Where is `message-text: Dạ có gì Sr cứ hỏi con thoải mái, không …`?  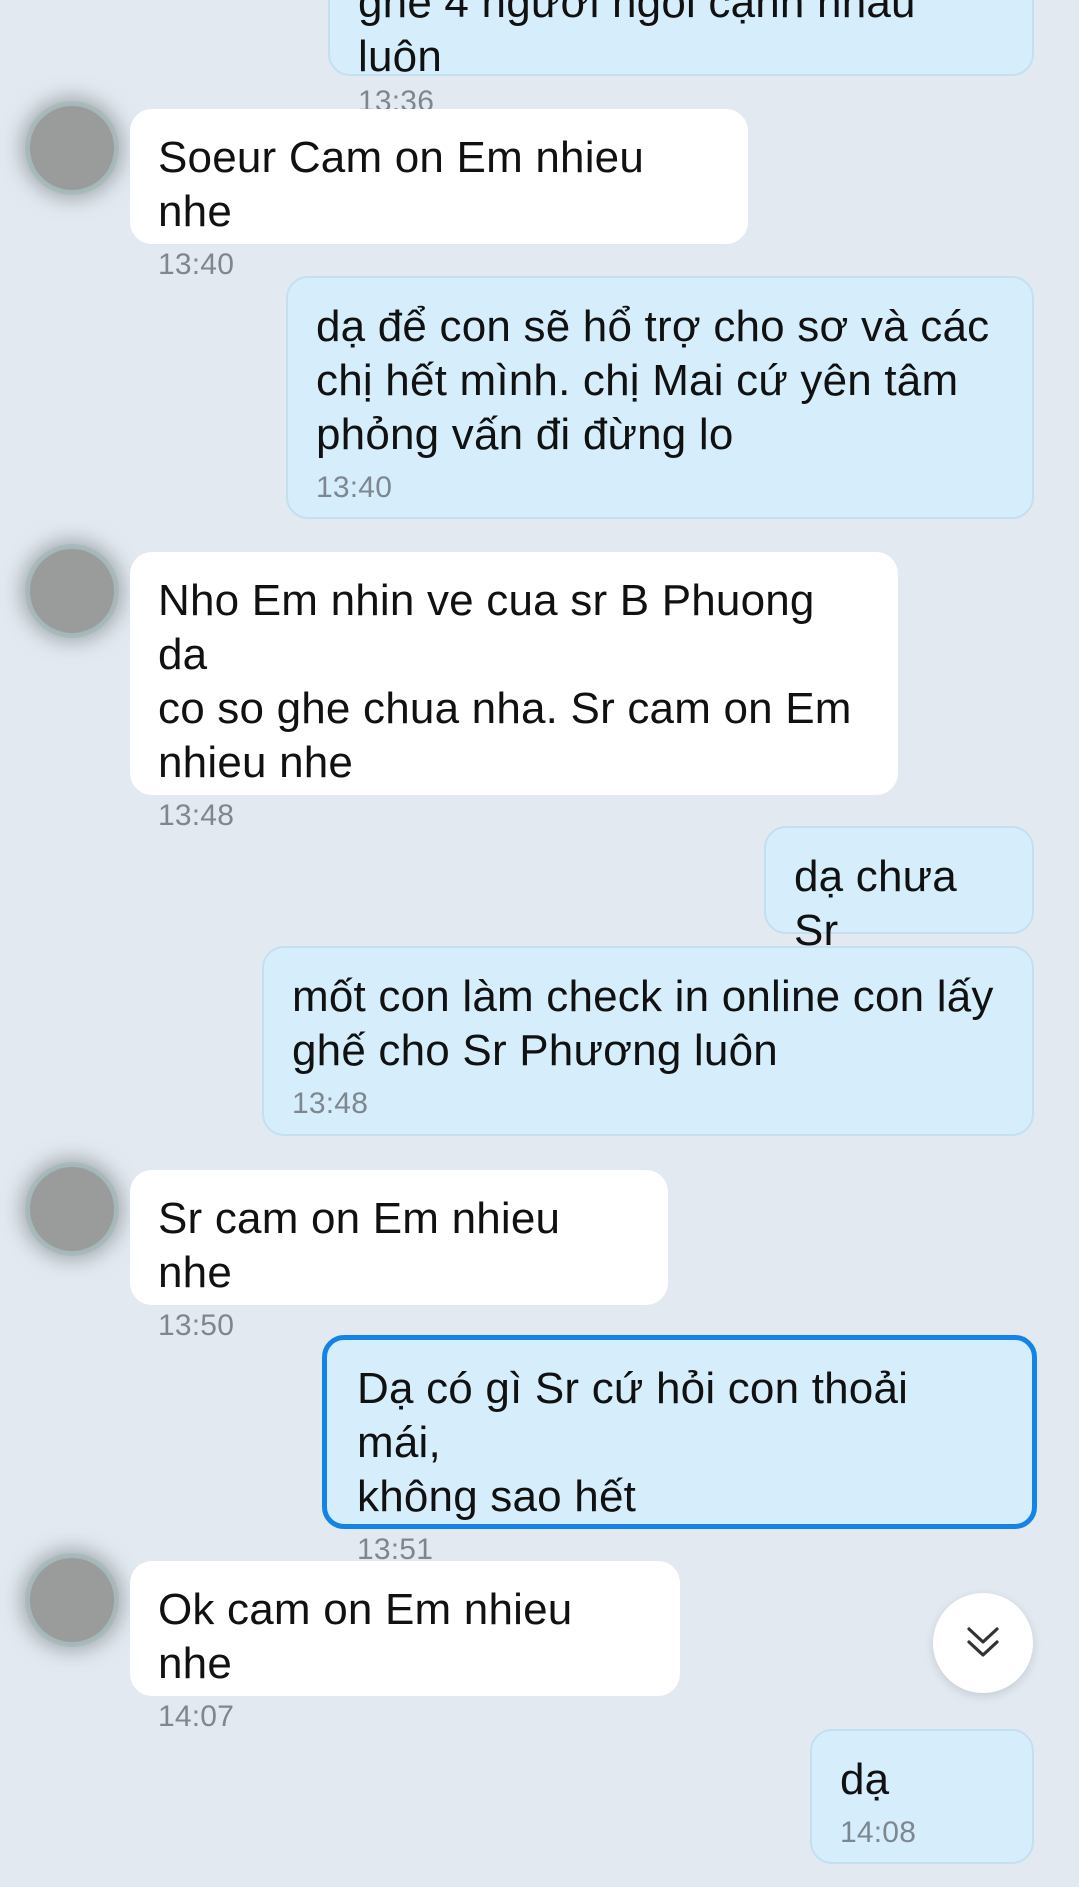 message-text: Dạ có gì Sr cứ hỏi con thoải mái, không … is located at coordinates (633, 1442).